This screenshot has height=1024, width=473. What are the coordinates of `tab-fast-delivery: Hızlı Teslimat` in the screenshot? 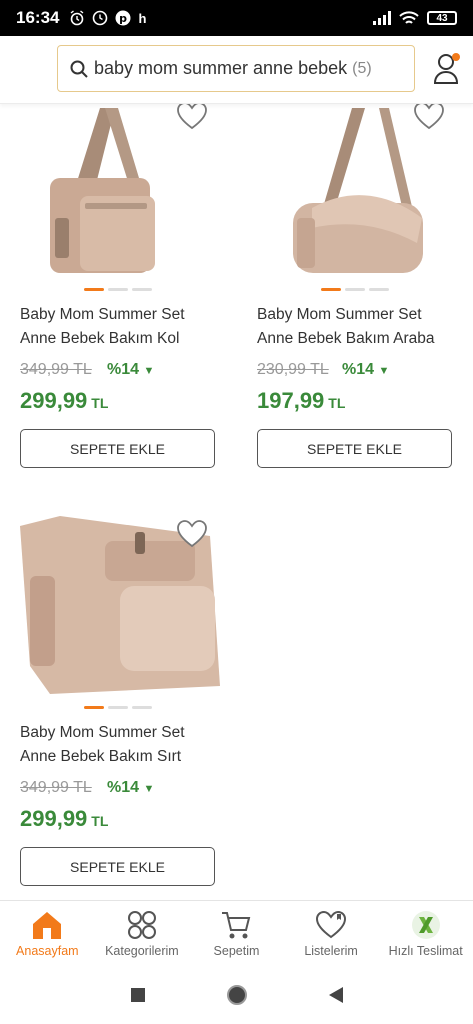 It's located at (425, 933).